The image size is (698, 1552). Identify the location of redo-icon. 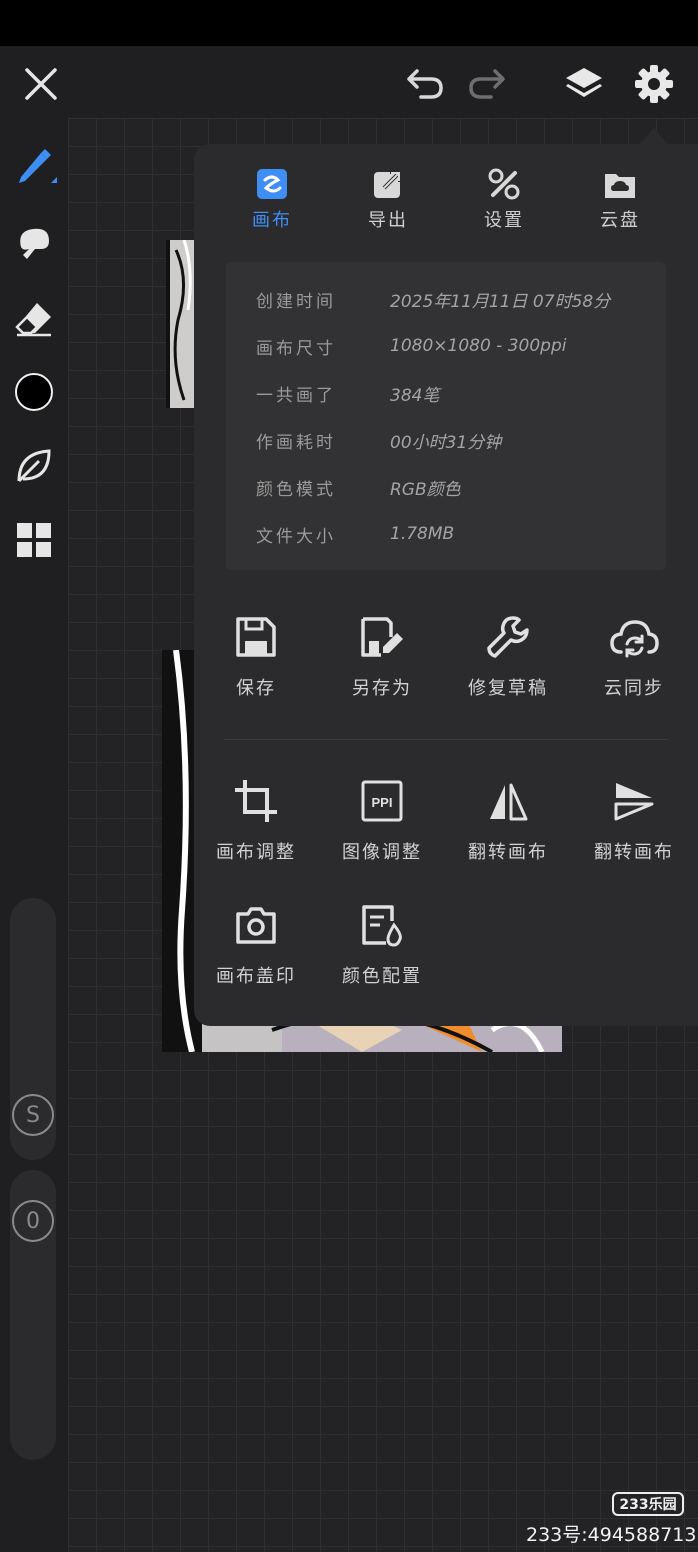
(487, 84).